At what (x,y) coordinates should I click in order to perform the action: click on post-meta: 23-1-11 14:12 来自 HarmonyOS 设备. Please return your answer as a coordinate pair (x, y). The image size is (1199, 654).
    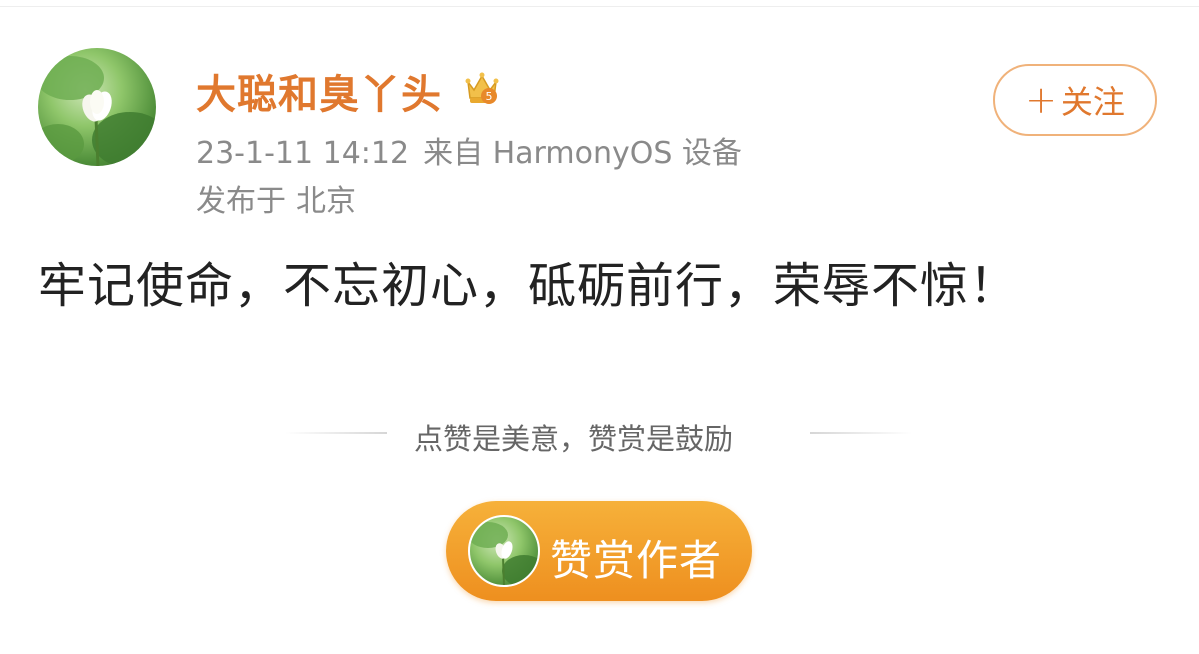
    Looking at the image, I should click on (469, 150).